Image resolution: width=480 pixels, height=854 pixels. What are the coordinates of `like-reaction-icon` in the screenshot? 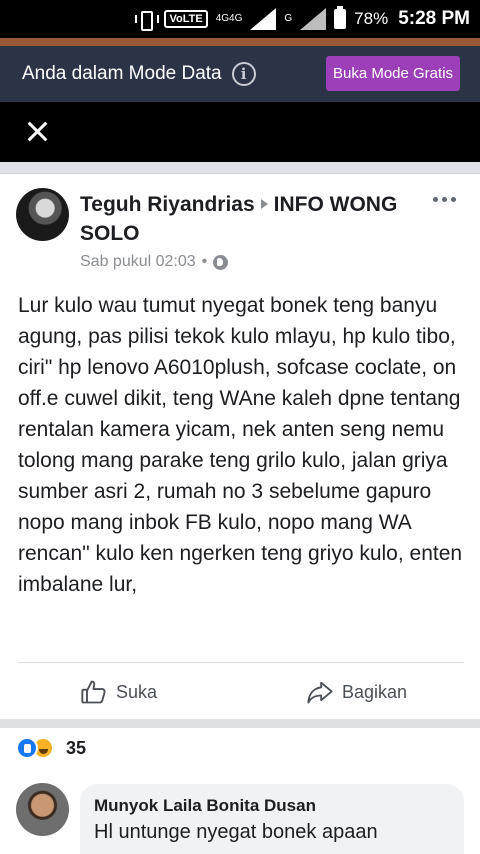 It's located at (27, 748).